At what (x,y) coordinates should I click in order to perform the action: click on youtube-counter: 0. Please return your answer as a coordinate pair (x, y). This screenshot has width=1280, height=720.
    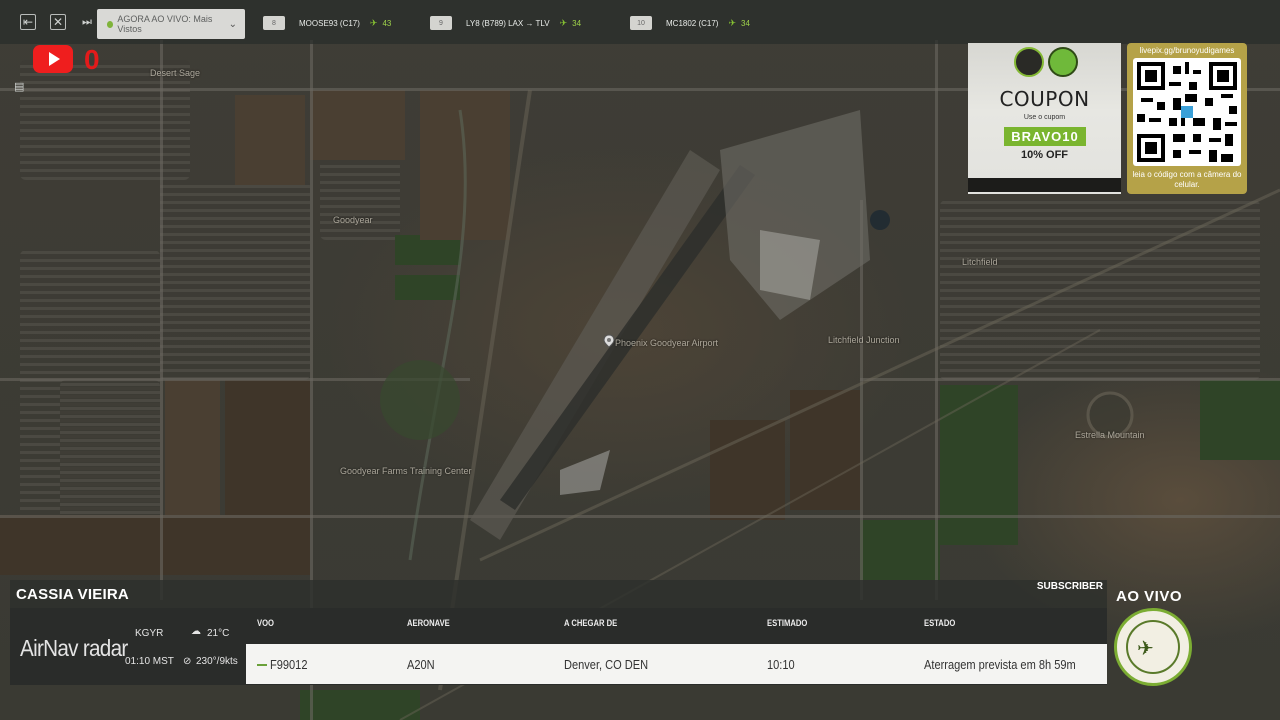
    Looking at the image, I should click on (92, 59).